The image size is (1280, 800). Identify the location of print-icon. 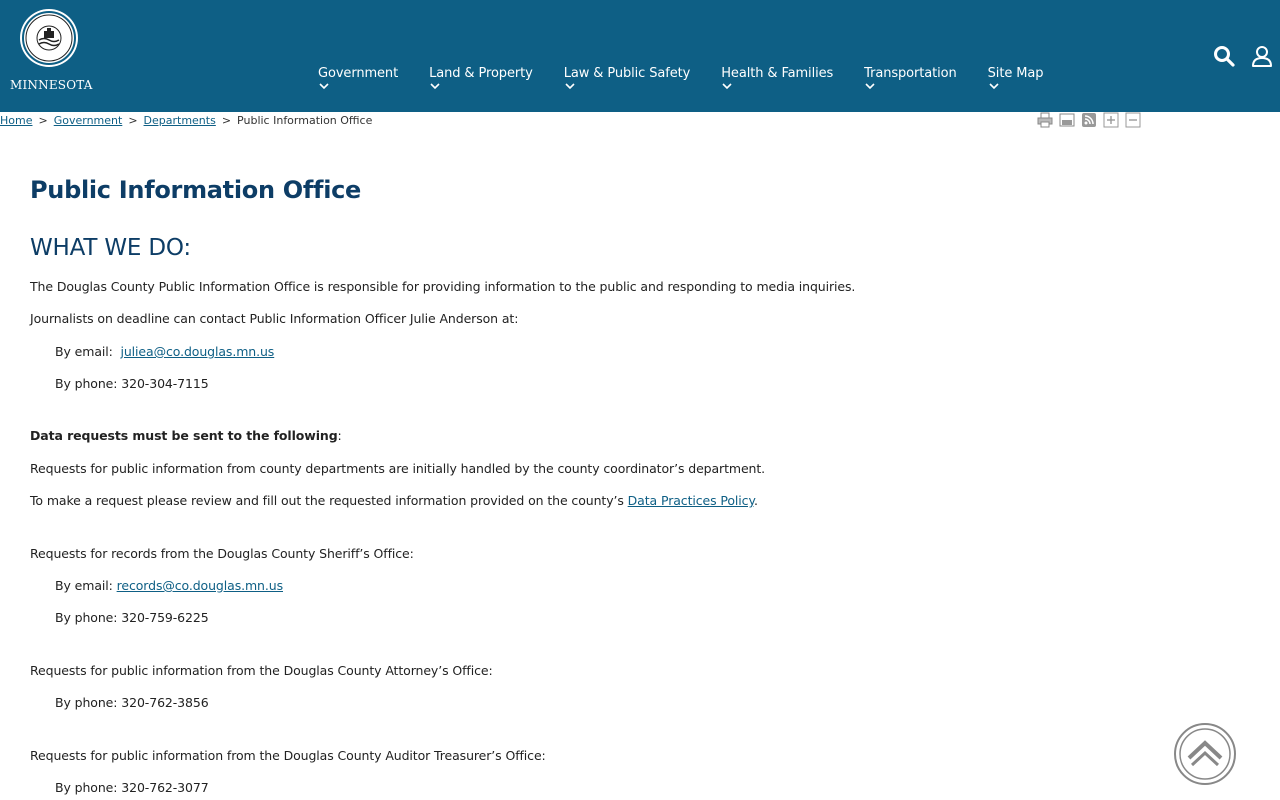
(1045, 120).